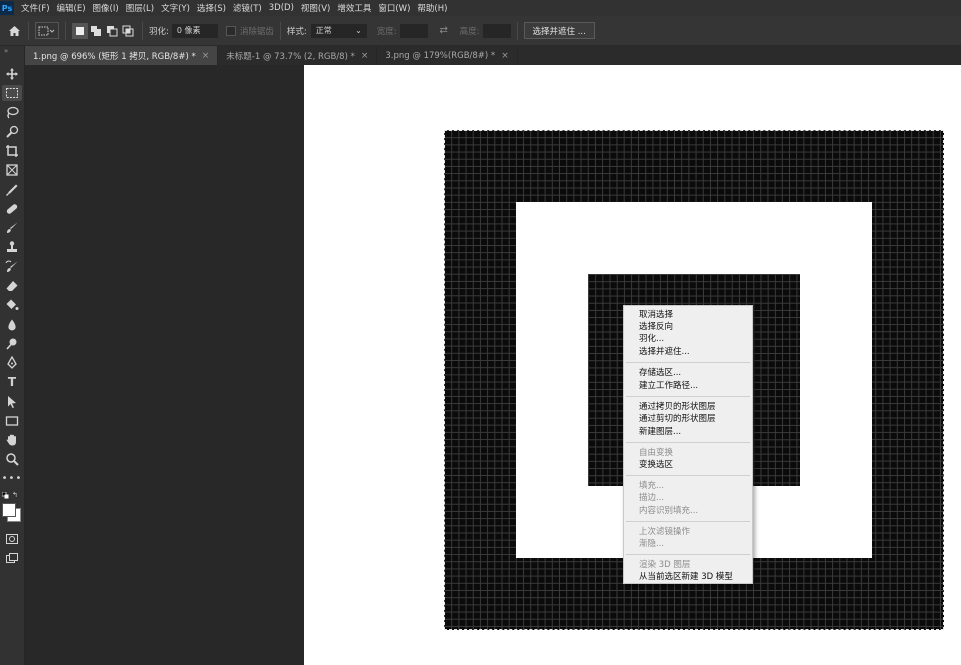 The width and height of the screenshot is (961, 665). I want to click on tab-label: 3.png @ 179%(RGB/8#) *, so click(440, 55).